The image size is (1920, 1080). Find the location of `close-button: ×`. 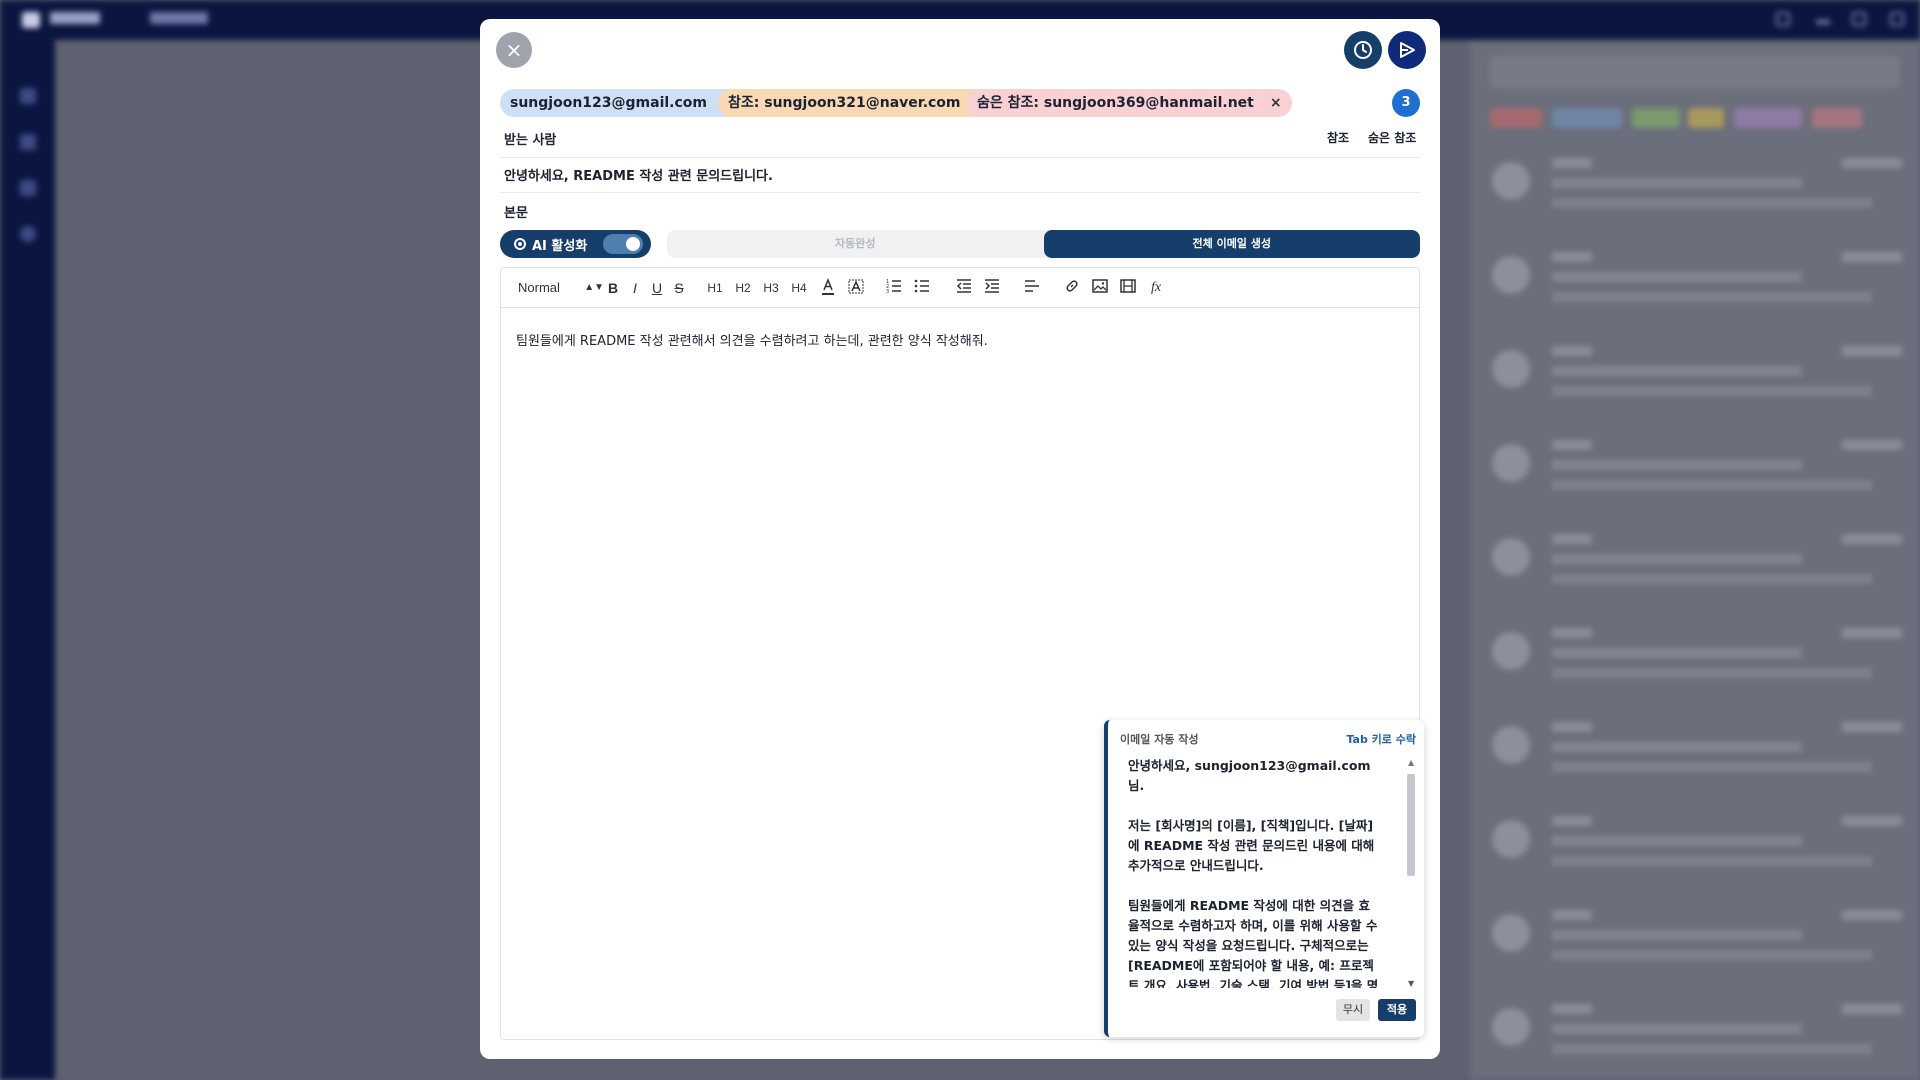

close-button: × is located at coordinates (514, 50).